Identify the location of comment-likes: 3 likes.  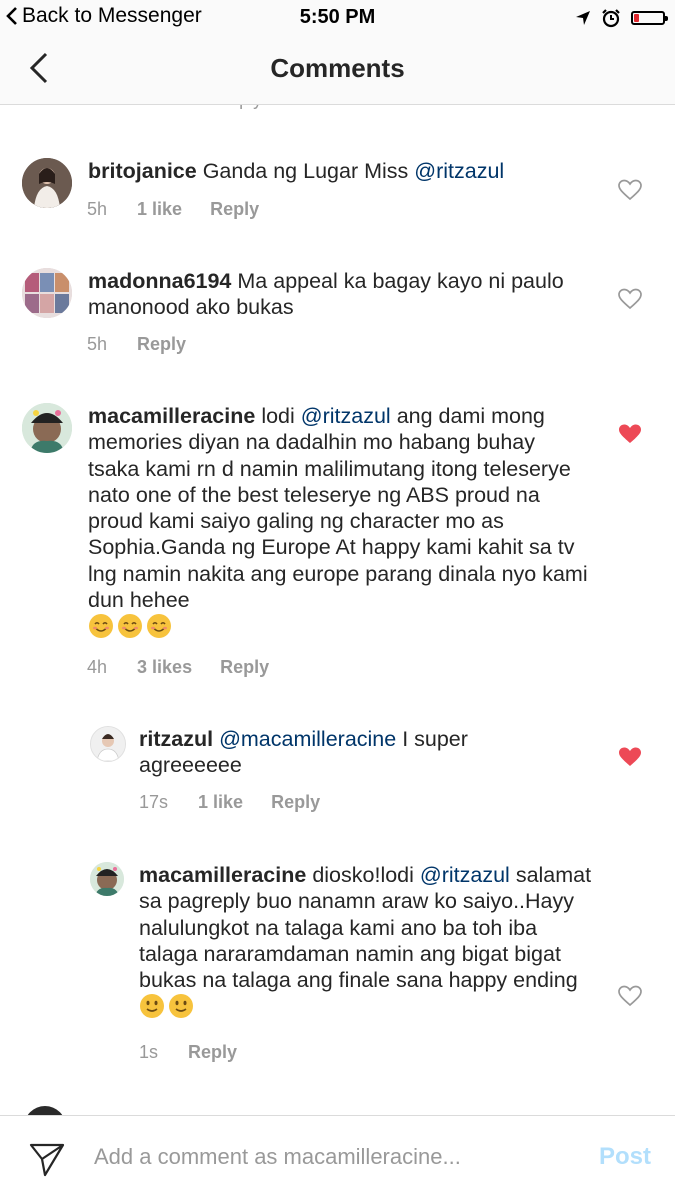
(164, 667).